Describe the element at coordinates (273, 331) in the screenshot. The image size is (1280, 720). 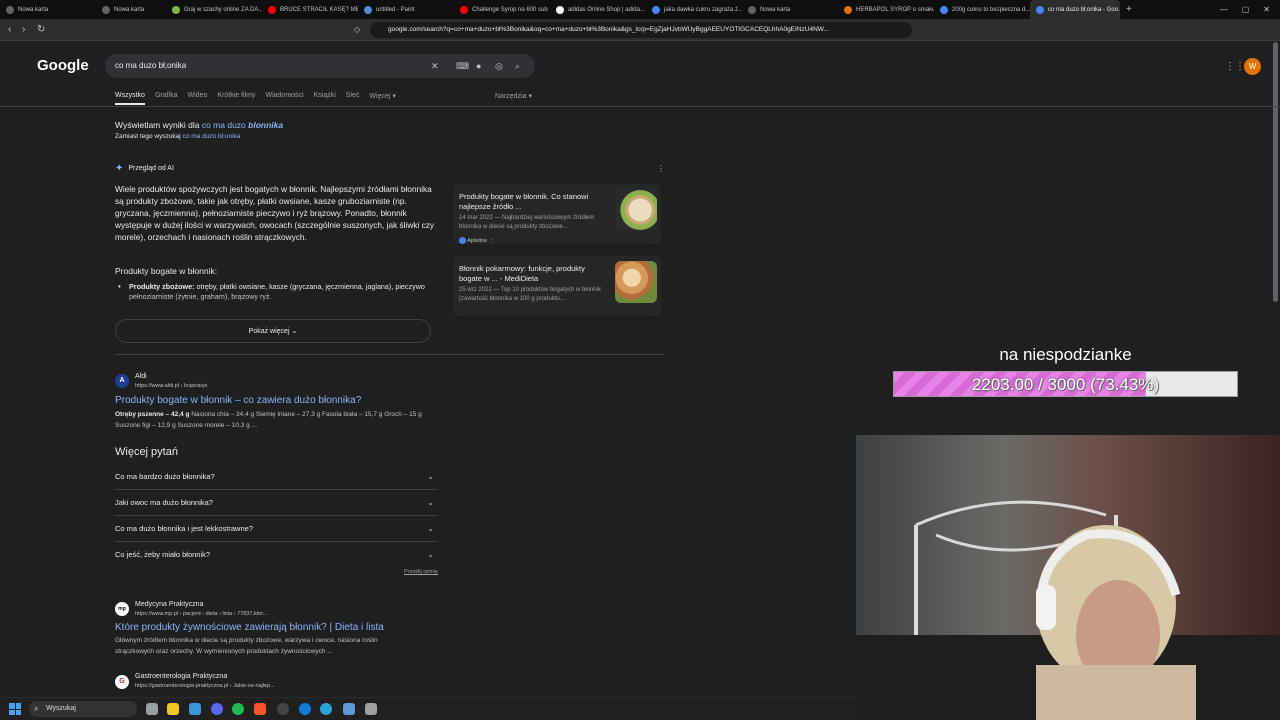
I see `show-more-button: Pokaż więcej ⌄` at that location.